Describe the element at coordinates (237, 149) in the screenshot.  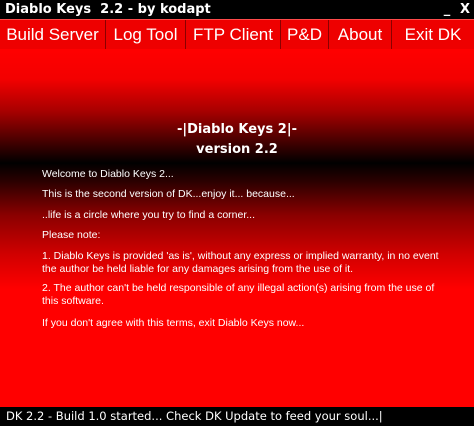
I see `version-heading: version 2.2` at that location.